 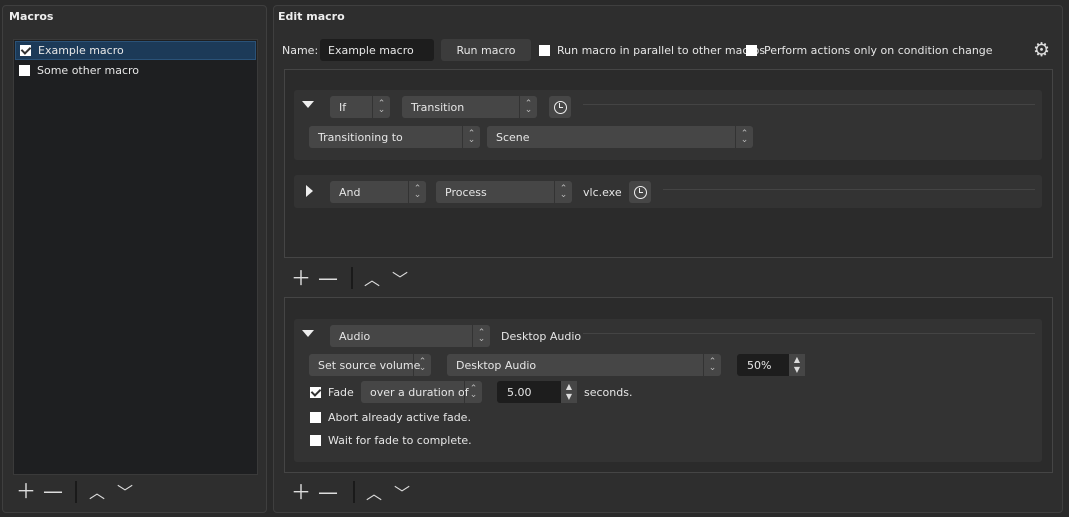 I want to click on parallel-label: Run macro in parallel to other macros, so click(x=661, y=50).